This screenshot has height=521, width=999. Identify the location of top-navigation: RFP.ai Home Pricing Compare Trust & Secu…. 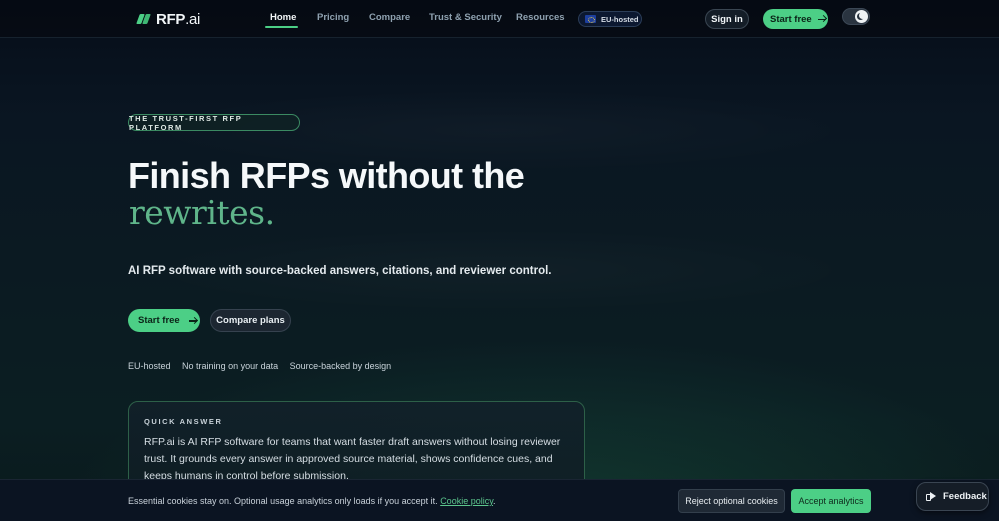
(499, 19).